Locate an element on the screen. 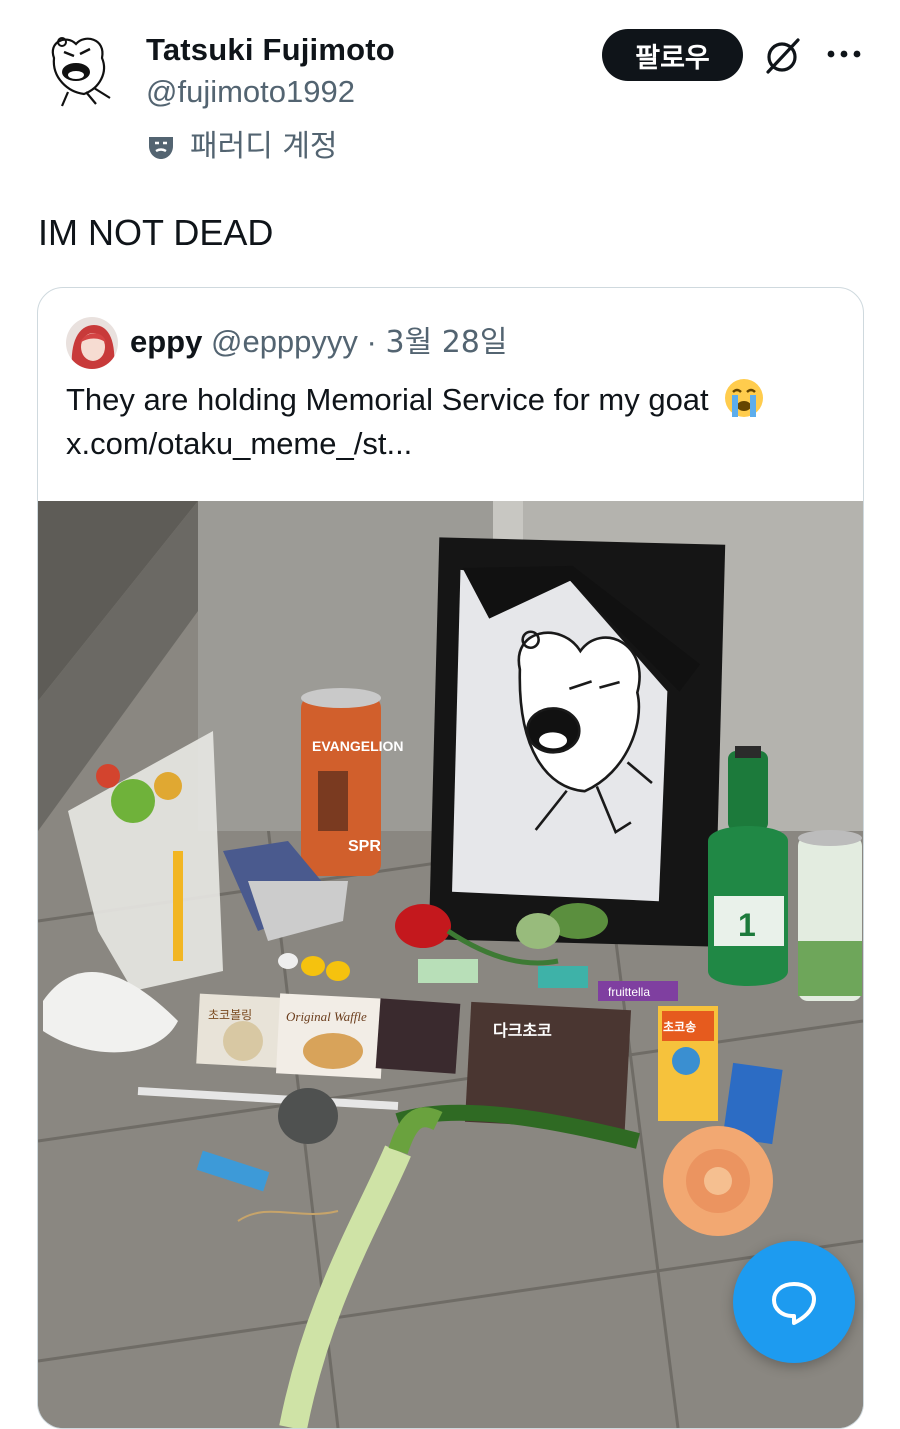 The width and height of the screenshot is (900, 1429). compose-reply-button is located at coordinates (794, 1302).